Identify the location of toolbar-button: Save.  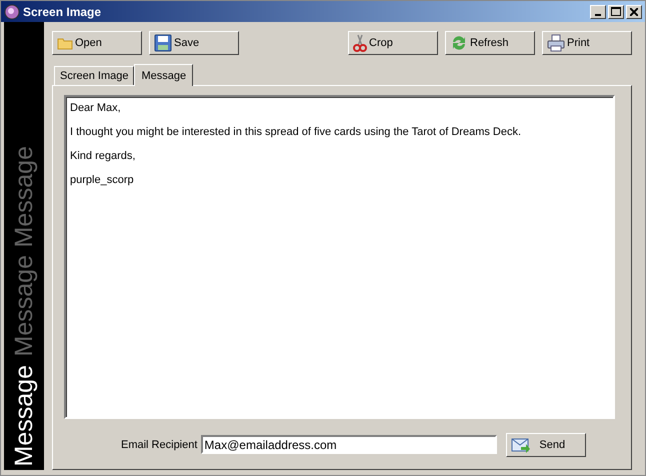
(194, 43).